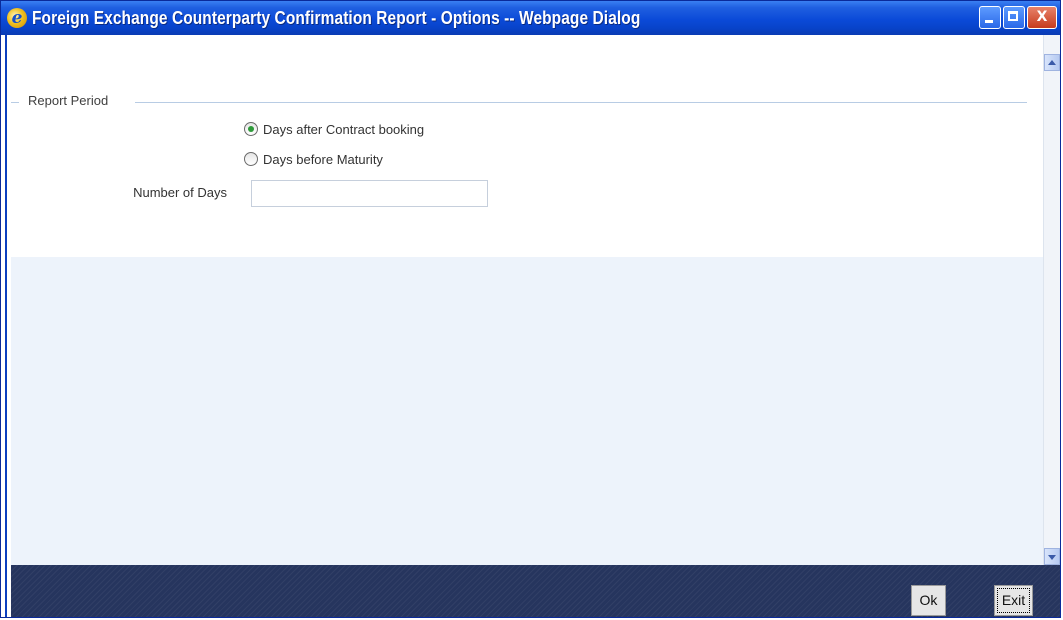 The image size is (1063, 620). I want to click on exit-button: Exit, so click(1013, 600).